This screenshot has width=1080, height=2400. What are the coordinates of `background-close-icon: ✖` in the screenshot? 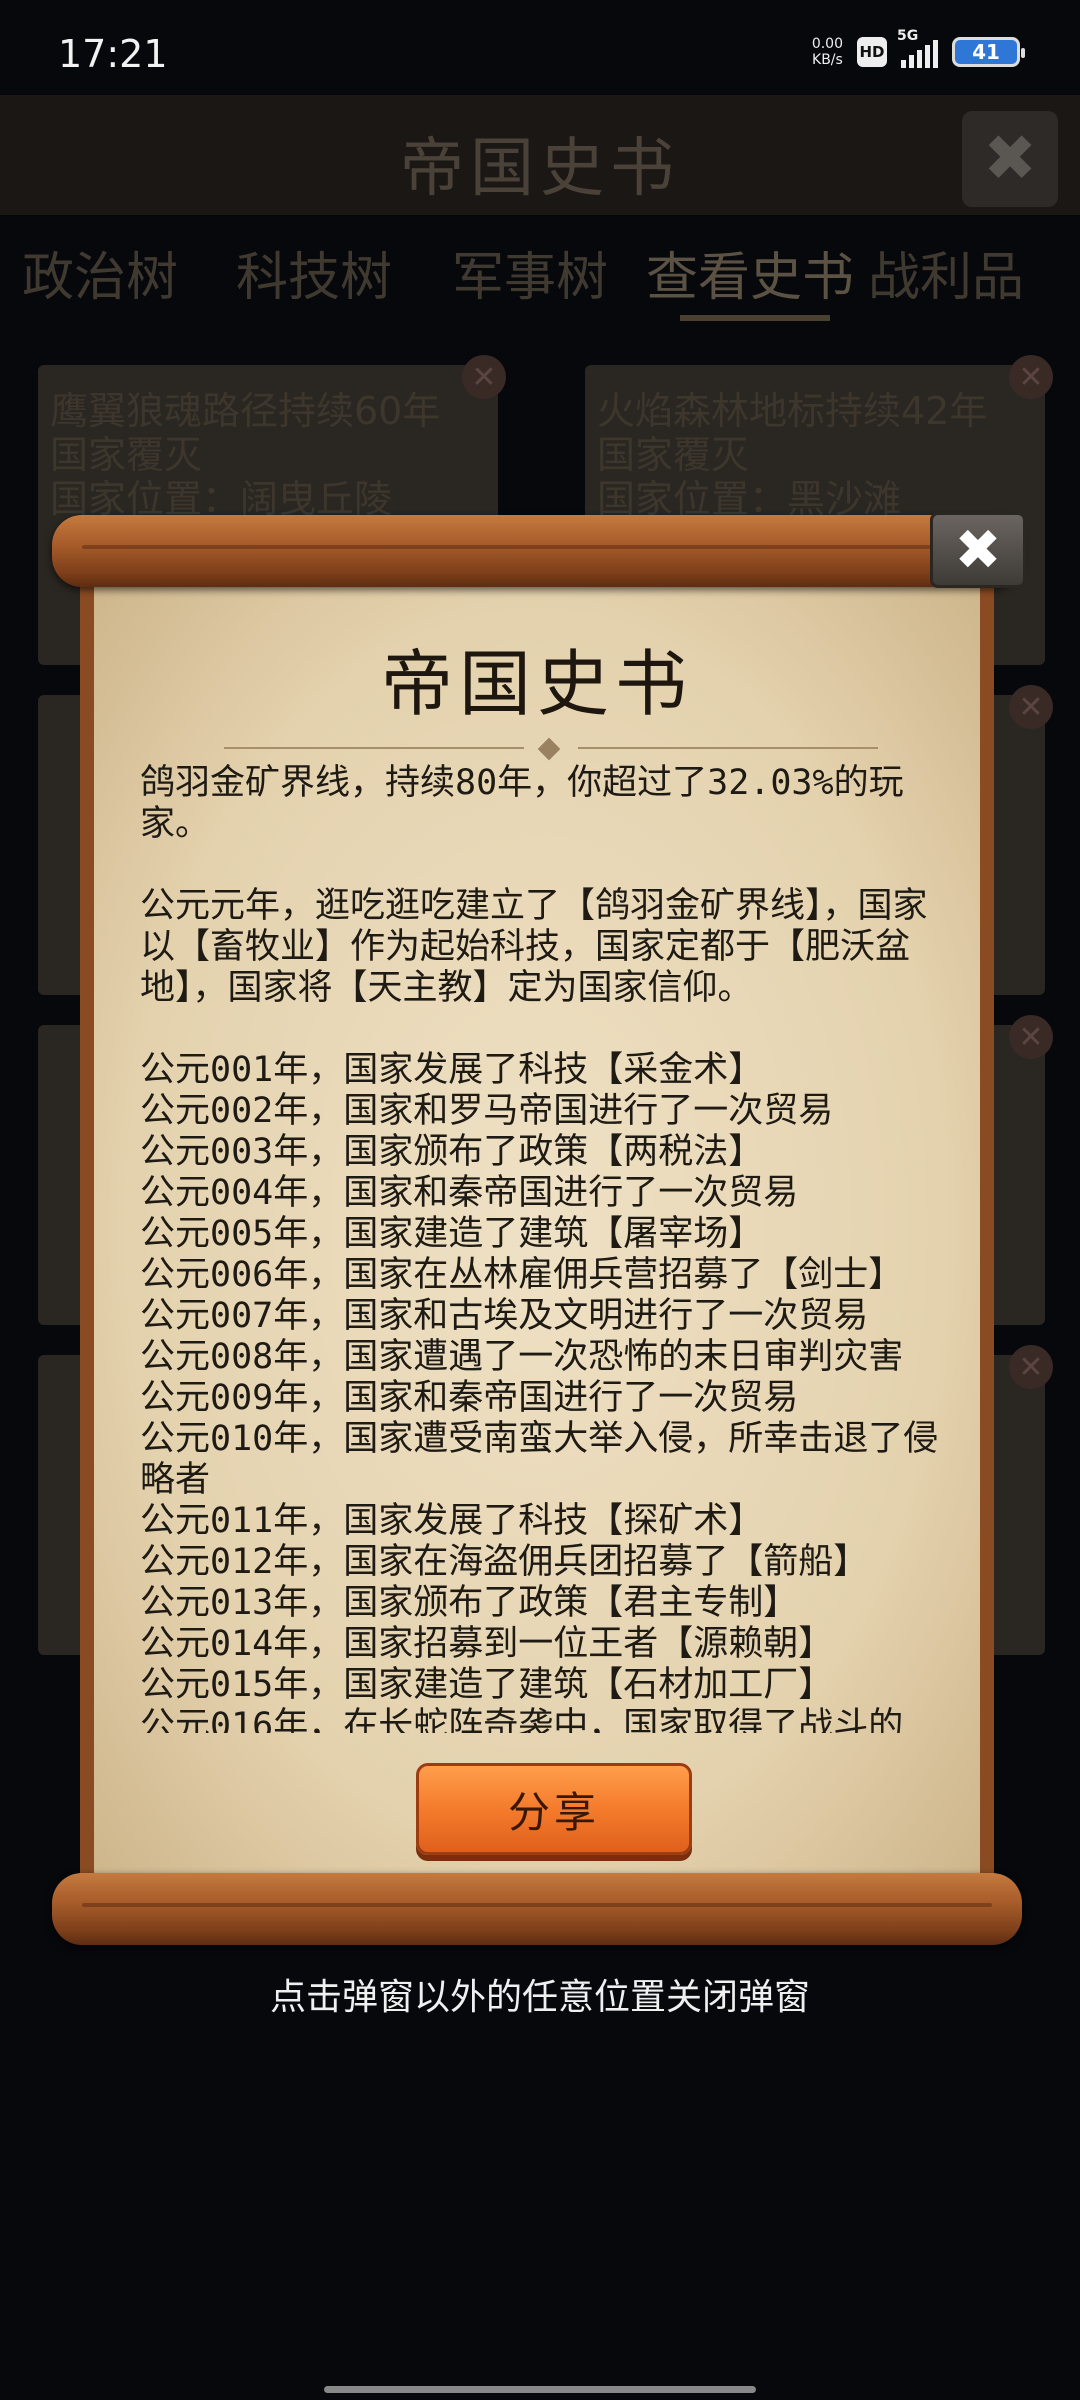 It's located at (1010, 159).